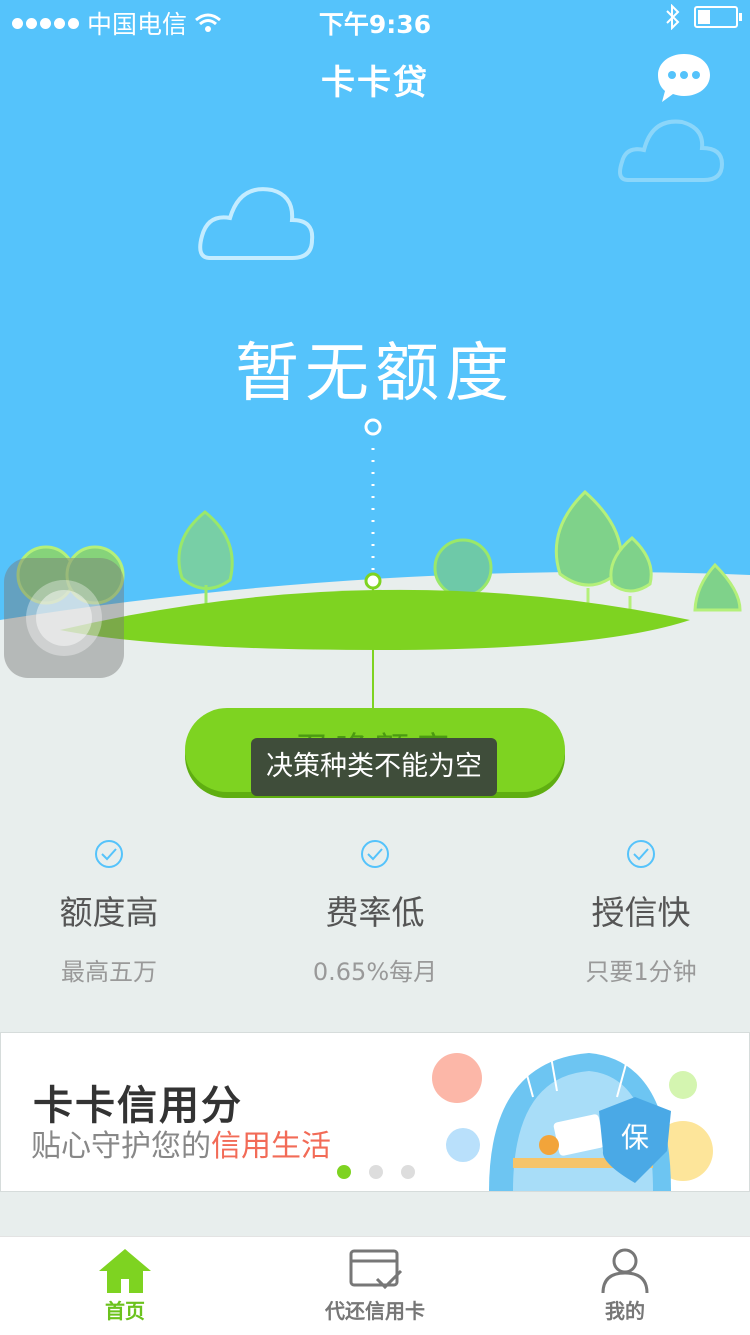 The image size is (750, 1335). I want to click on tab-home: 首页, so click(125, 1286).